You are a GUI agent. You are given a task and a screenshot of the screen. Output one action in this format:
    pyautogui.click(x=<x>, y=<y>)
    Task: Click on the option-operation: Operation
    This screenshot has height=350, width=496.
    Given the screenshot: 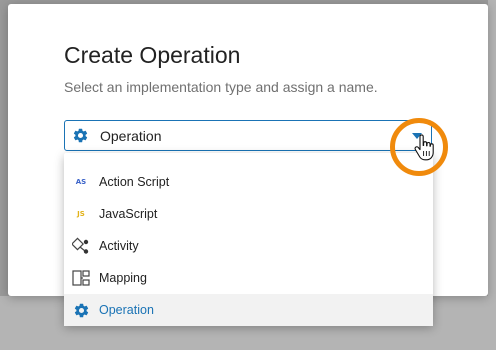 What is the action you would take?
    pyautogui.click(x=248, y=310)
    